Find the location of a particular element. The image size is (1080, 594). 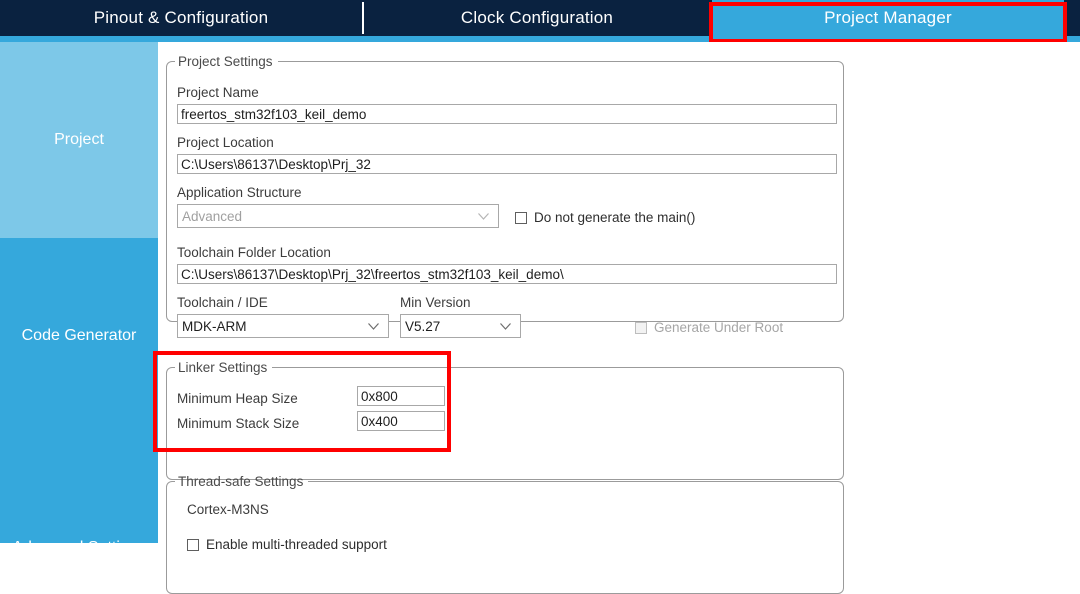

tab-project-manager: Project Manager is located at coordinates (888, 18).